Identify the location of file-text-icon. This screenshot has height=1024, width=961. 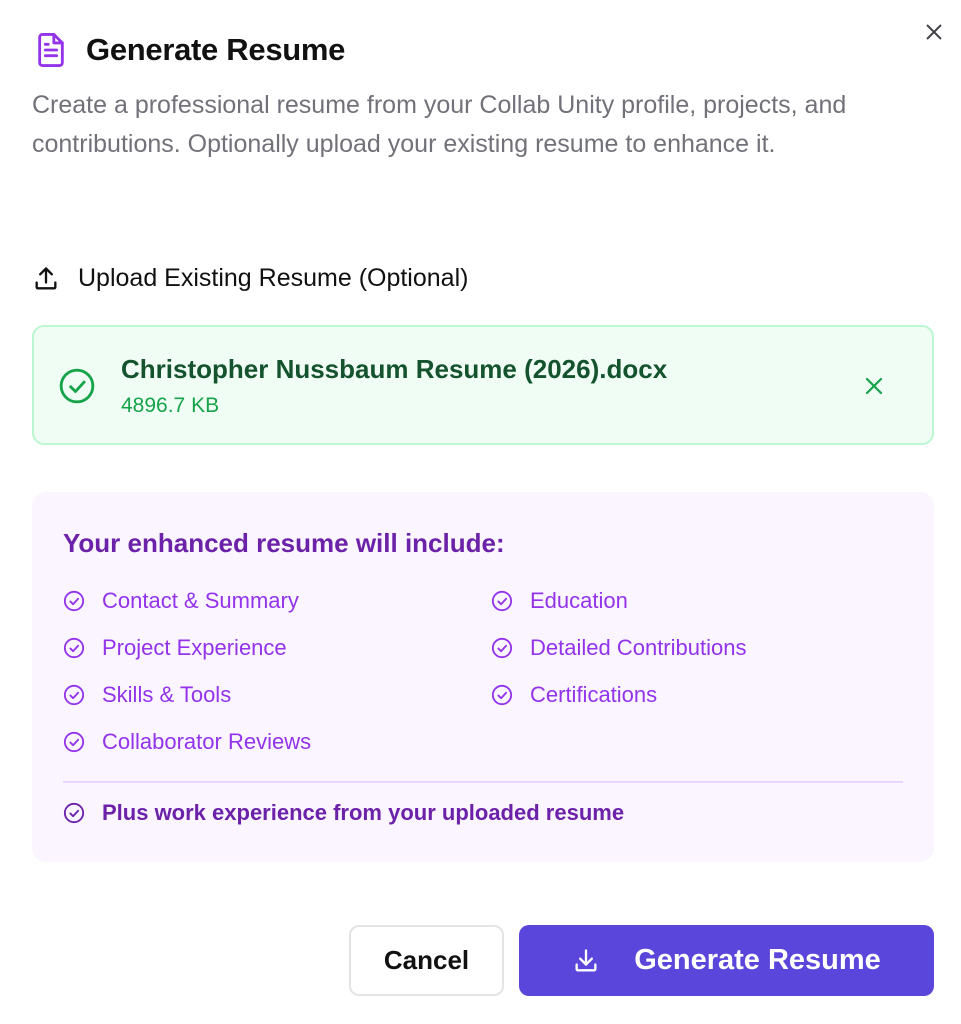
(52, 50).